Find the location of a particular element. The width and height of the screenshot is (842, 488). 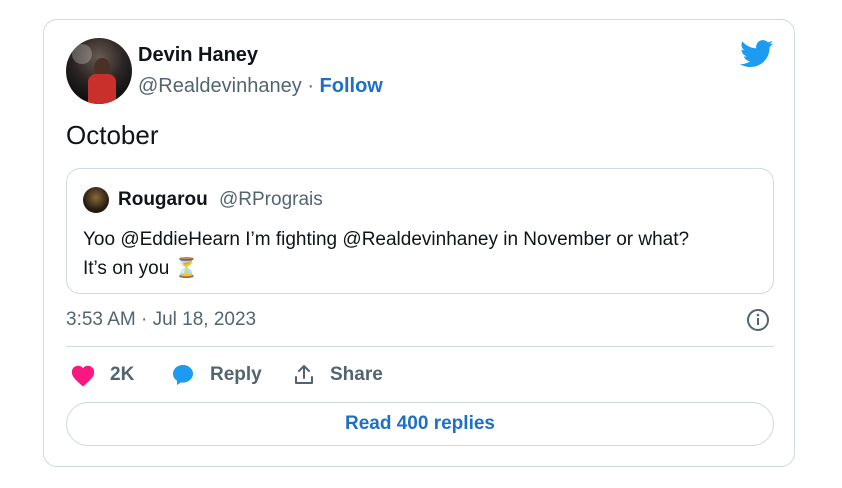

avatar-light is located at coordinates (82, 54).